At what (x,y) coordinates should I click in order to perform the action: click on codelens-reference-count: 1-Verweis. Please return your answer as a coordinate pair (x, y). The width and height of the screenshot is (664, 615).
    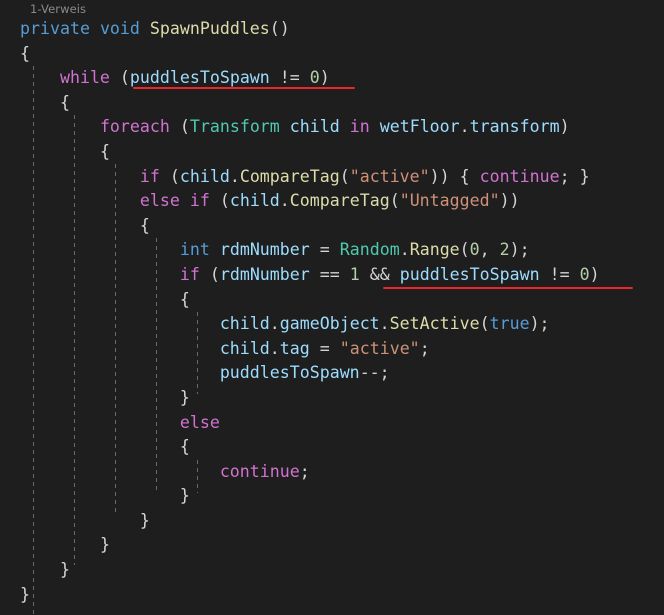
    Looking at the image, I should click on (58, 9).